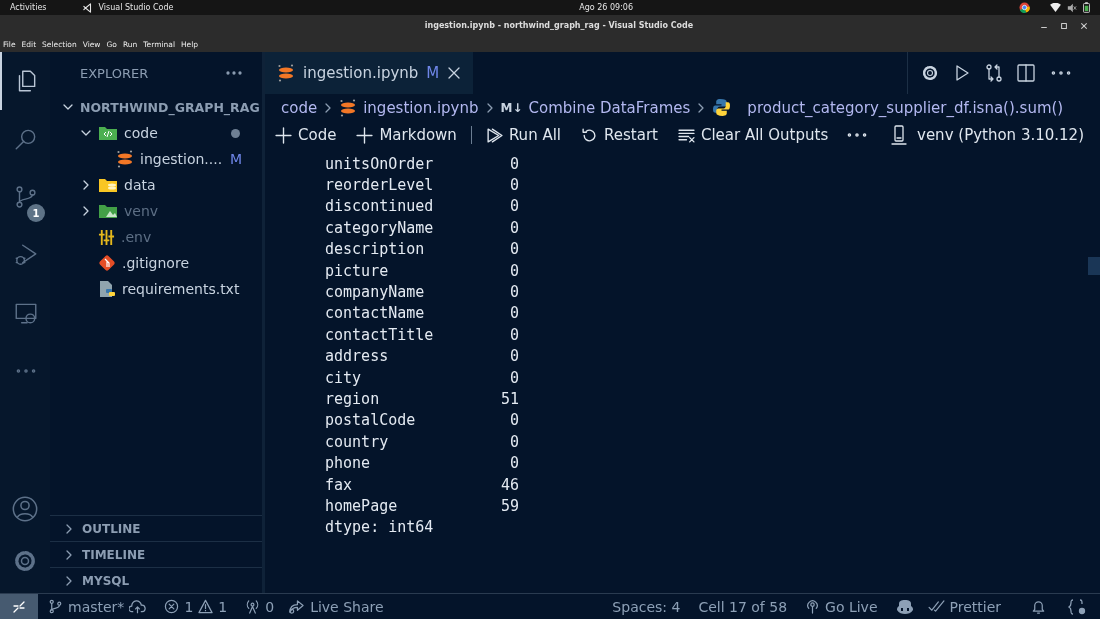  I want to click on series-label: postalCode, so click(371, 420).